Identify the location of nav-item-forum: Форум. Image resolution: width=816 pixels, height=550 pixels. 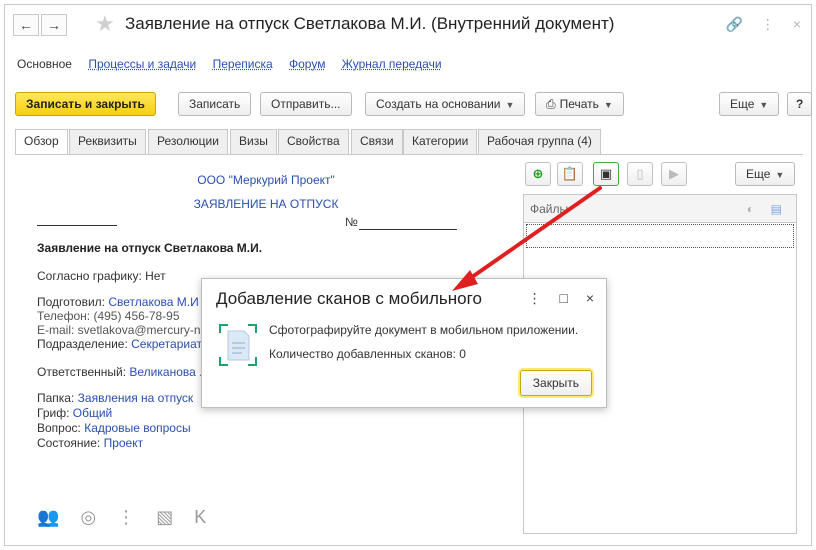
(307, 64).